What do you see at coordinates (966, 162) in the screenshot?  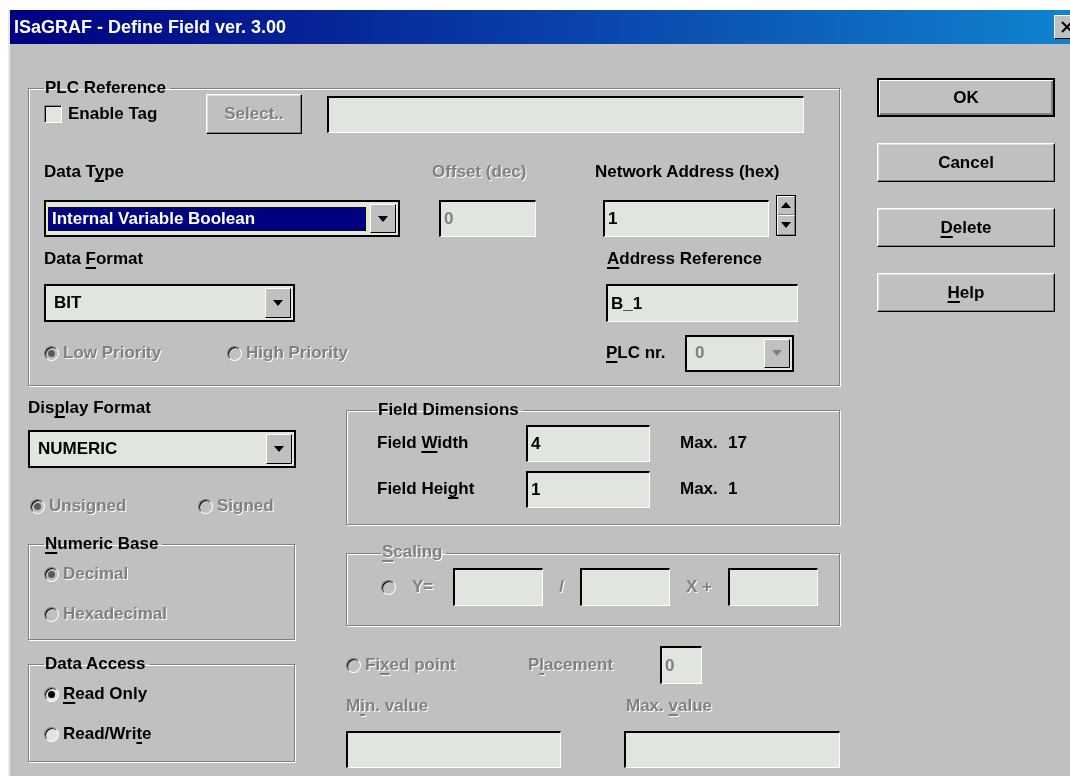 I see `dialog-button: Cancel` at bounding box center [966, 162].